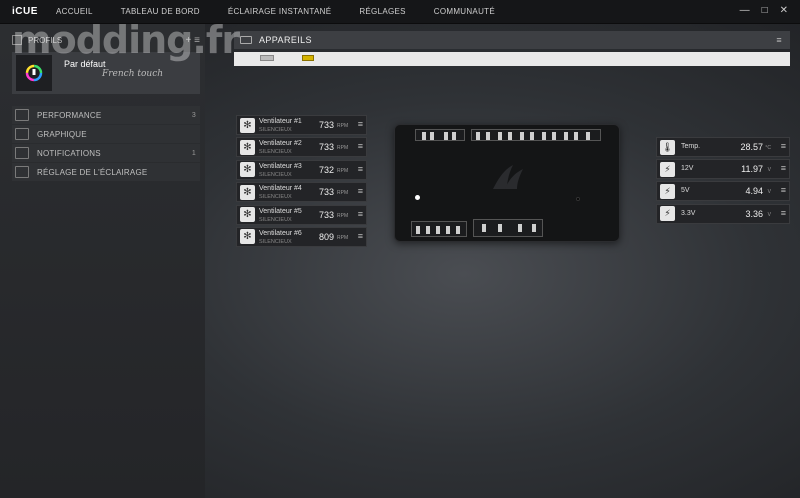  Describe the element at coordinates (751, 147) in the screenshot. I see `sensor-value: 28.57` at that location.